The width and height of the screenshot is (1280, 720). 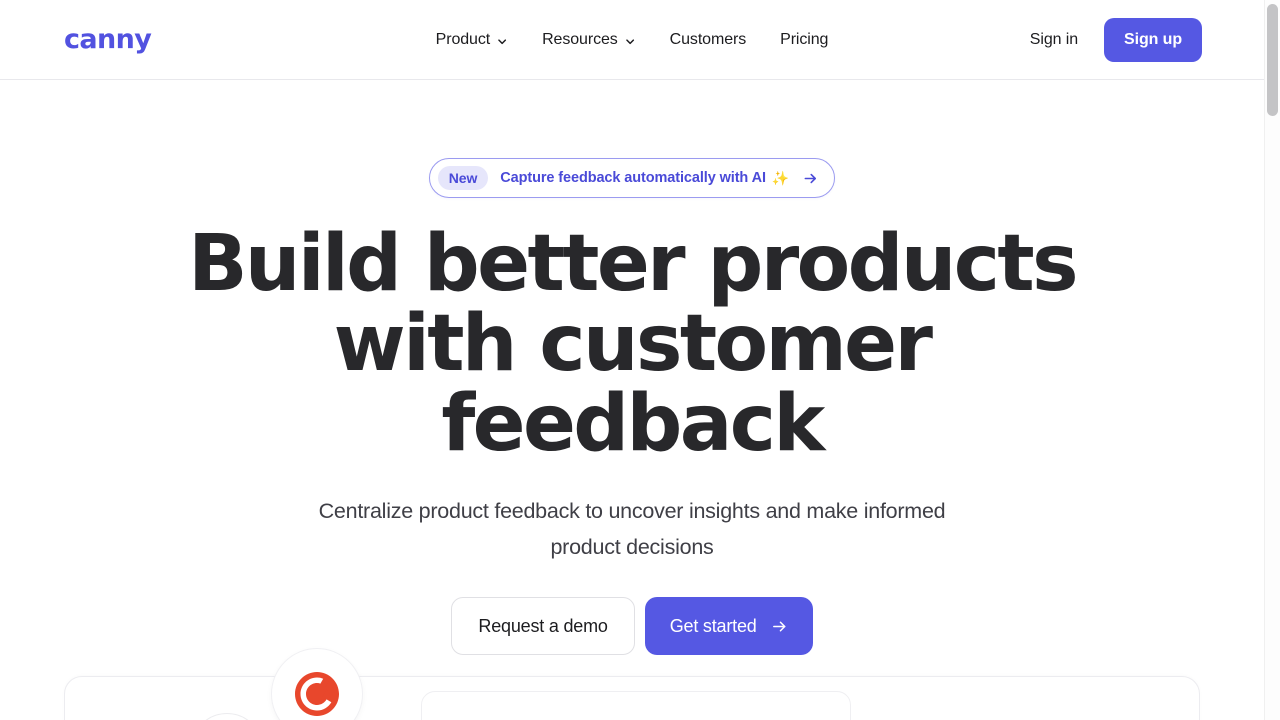 I want to click on preview-circle-placeholder, so click(x=227, y=716).